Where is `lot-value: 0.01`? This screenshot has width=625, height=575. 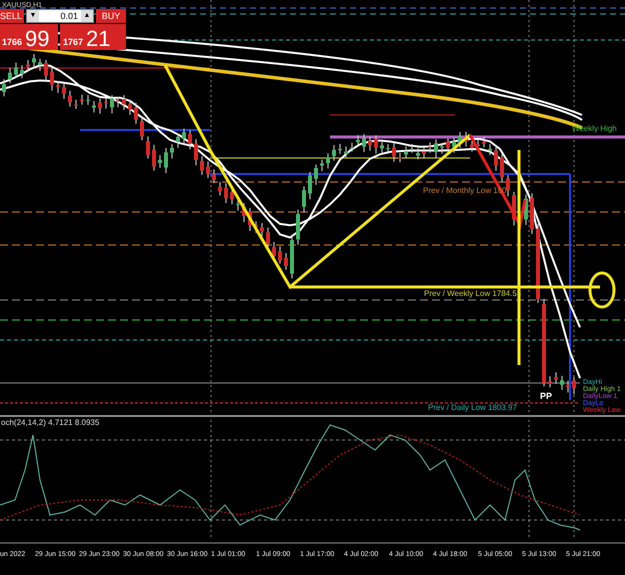 lot-value: 0.01 is located at coordinates (69, 16).